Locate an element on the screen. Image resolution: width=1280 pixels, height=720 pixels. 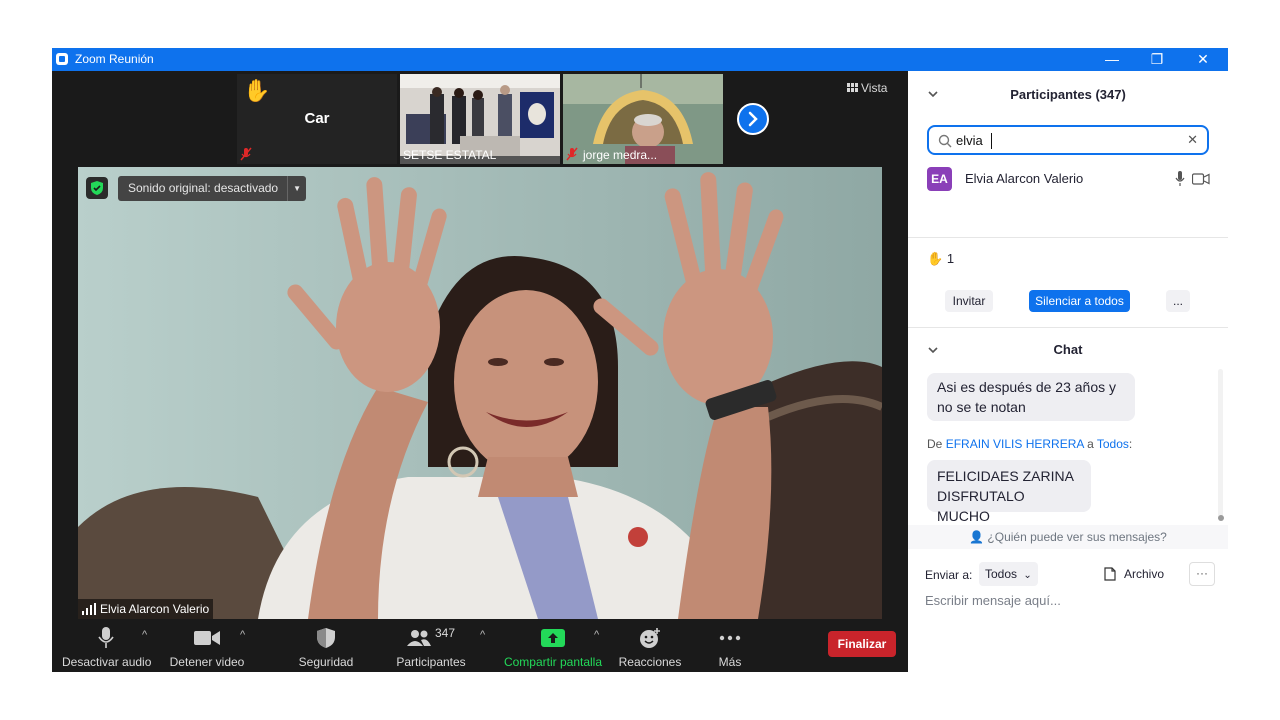
to-prefix: a is located at coordinates (1090, 444).